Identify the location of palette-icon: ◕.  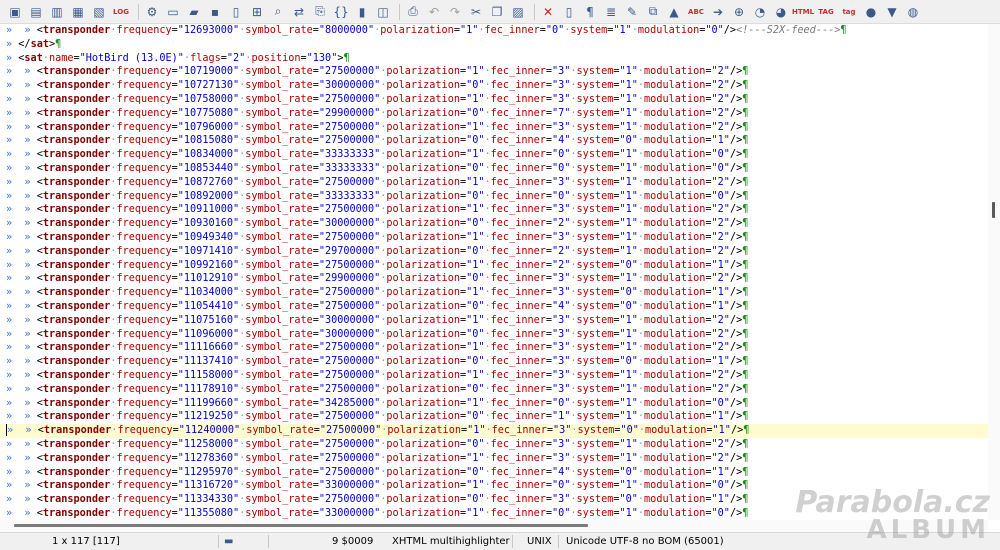
(781, 12).